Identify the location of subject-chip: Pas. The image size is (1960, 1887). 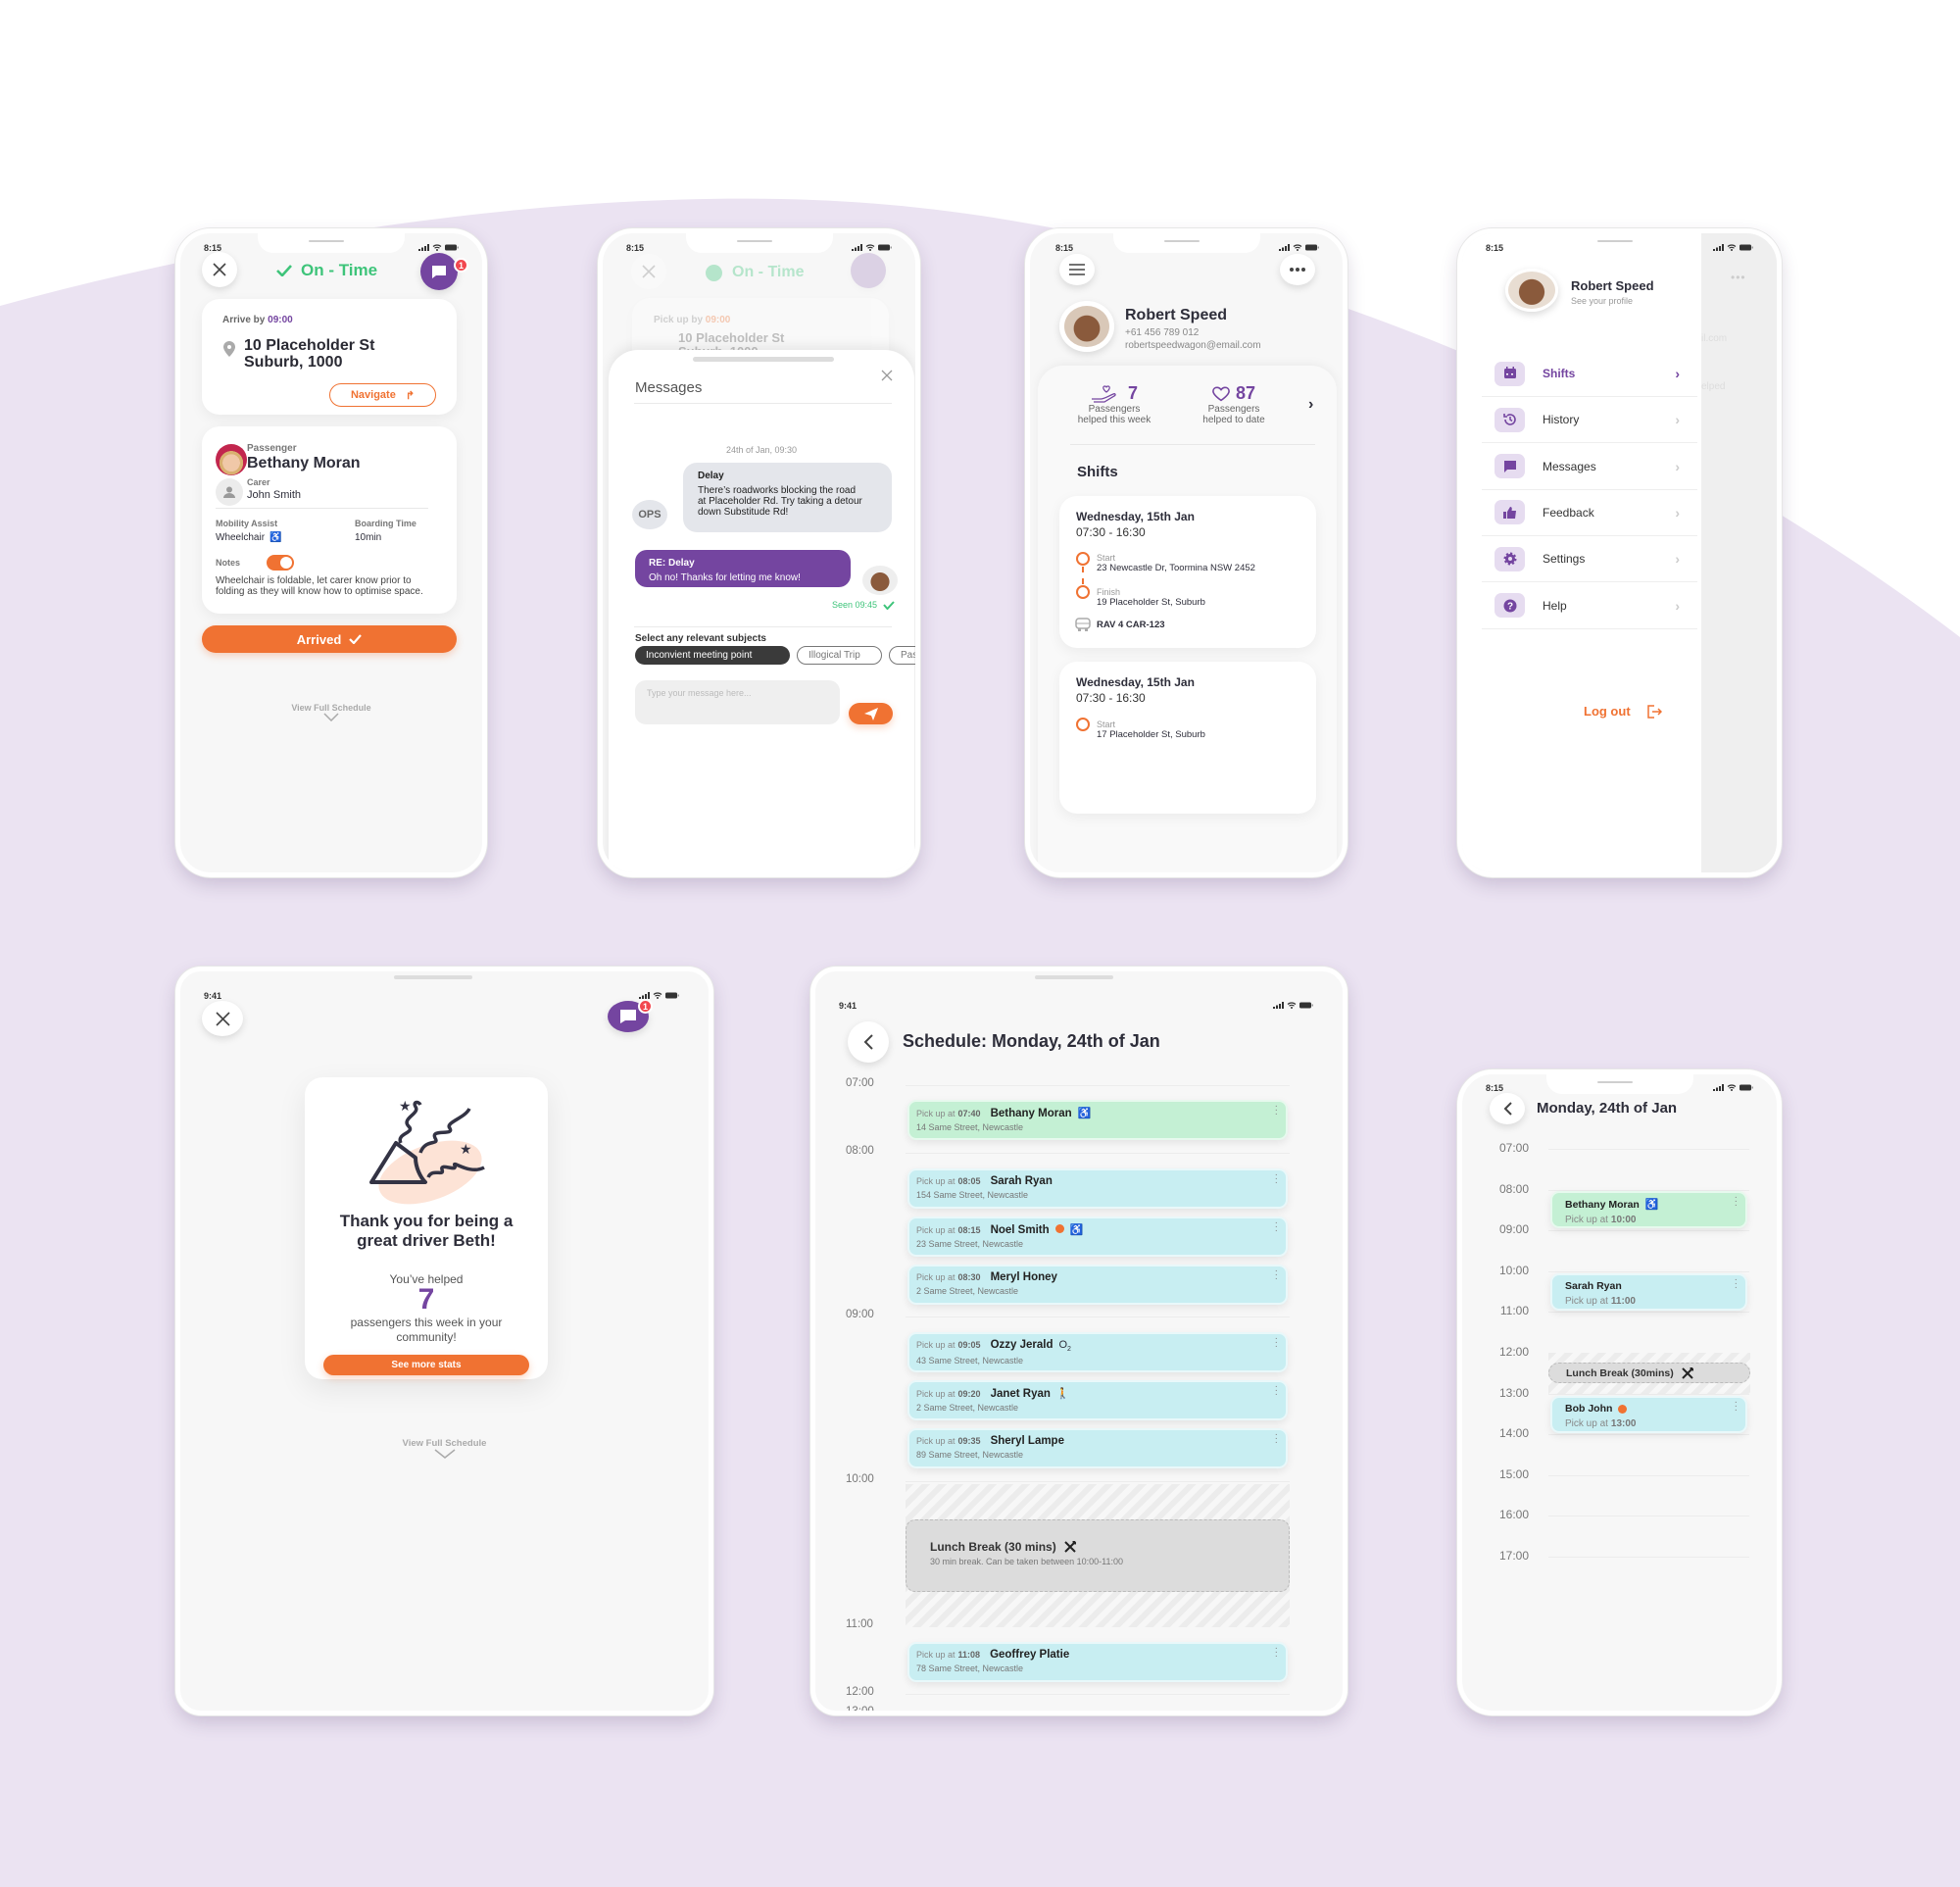
(902, 655).